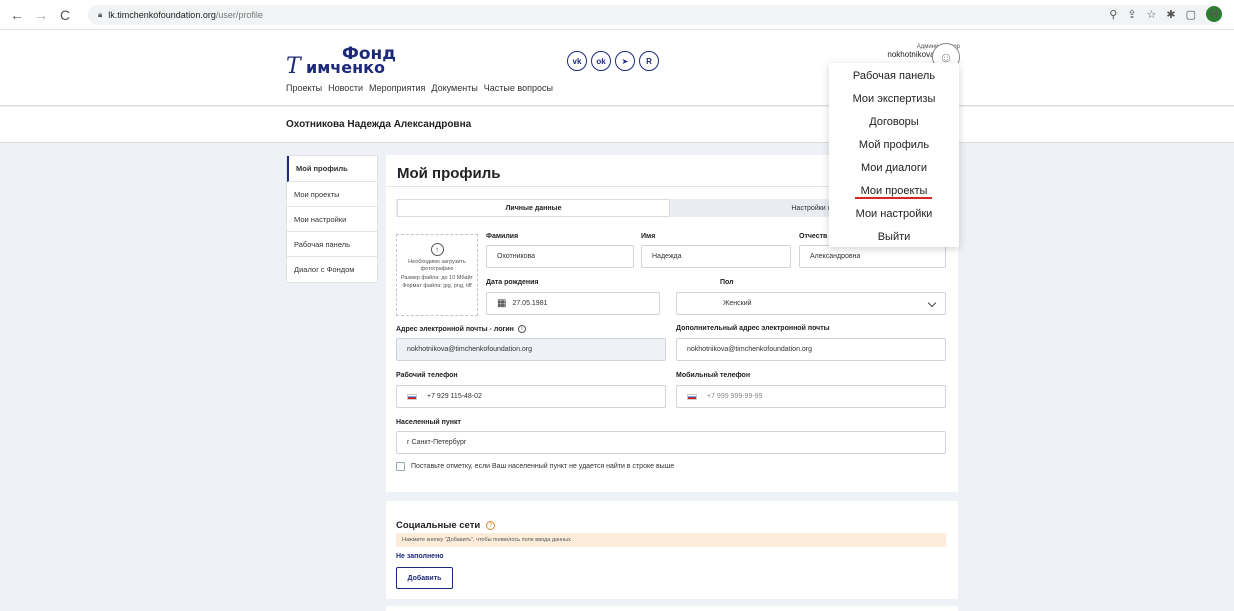 This screenshot has width=1234, height=611. I want to click on url-host: lk.timchenkofoundation.org, so click(162, 15).